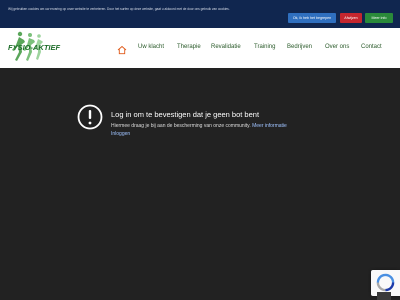 The image size is (400, 300). Describe the element at coordinates (90, 117) in the screenshot. I see `exclamation-circle-icon` at that location.